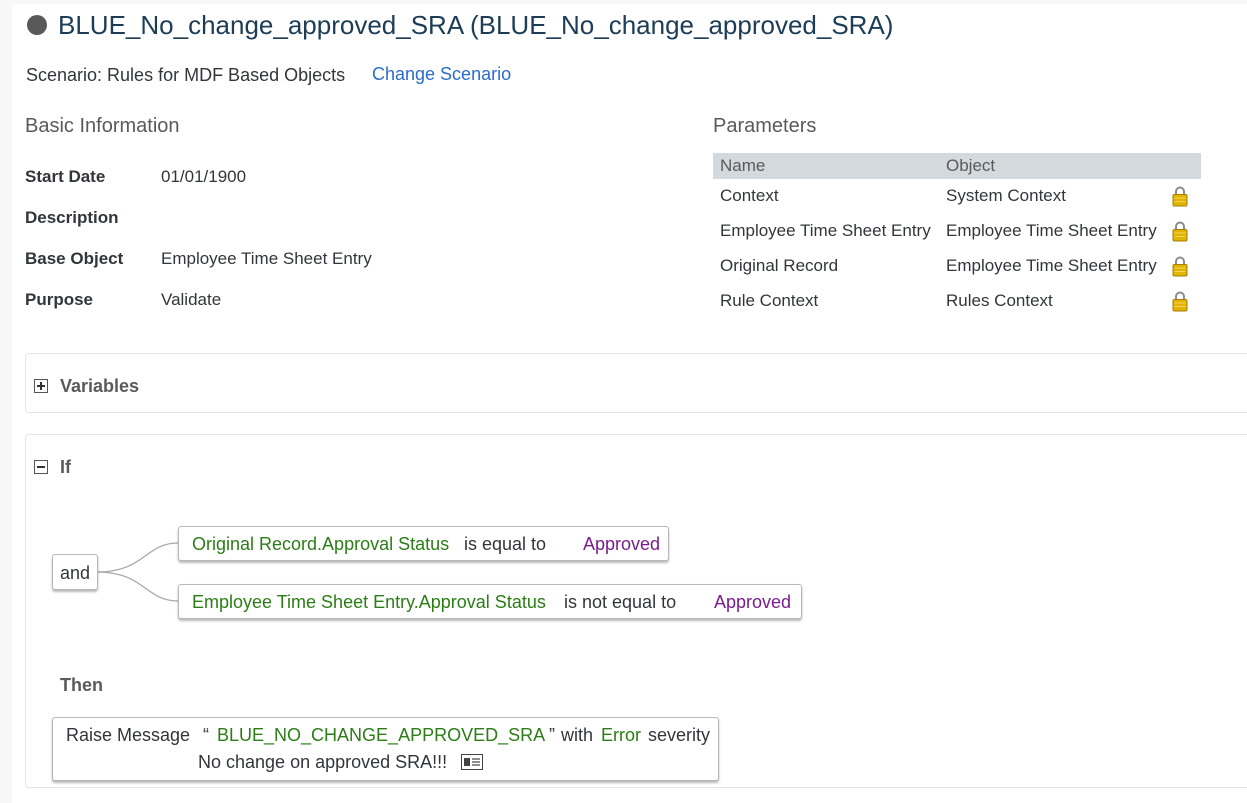  What do you see at coordinates (679, 735) in the screenshot?
I see `severity-label: severity` at bounding box center [679, 735].